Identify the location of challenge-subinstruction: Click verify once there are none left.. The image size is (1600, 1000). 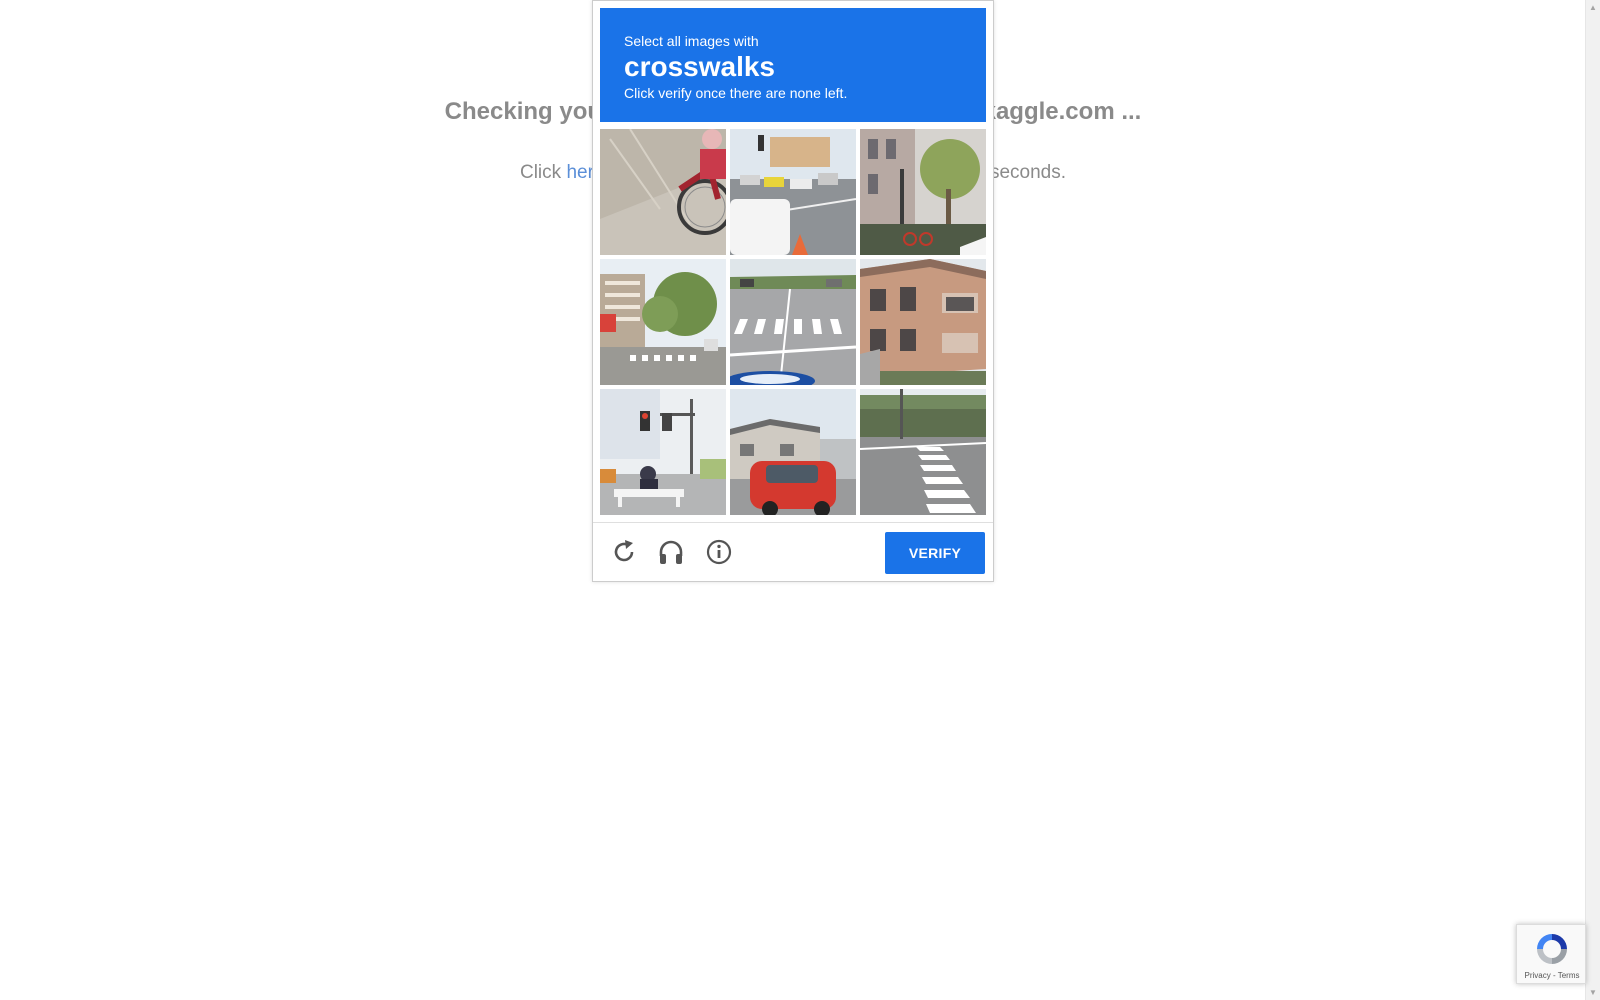
(736, 93).